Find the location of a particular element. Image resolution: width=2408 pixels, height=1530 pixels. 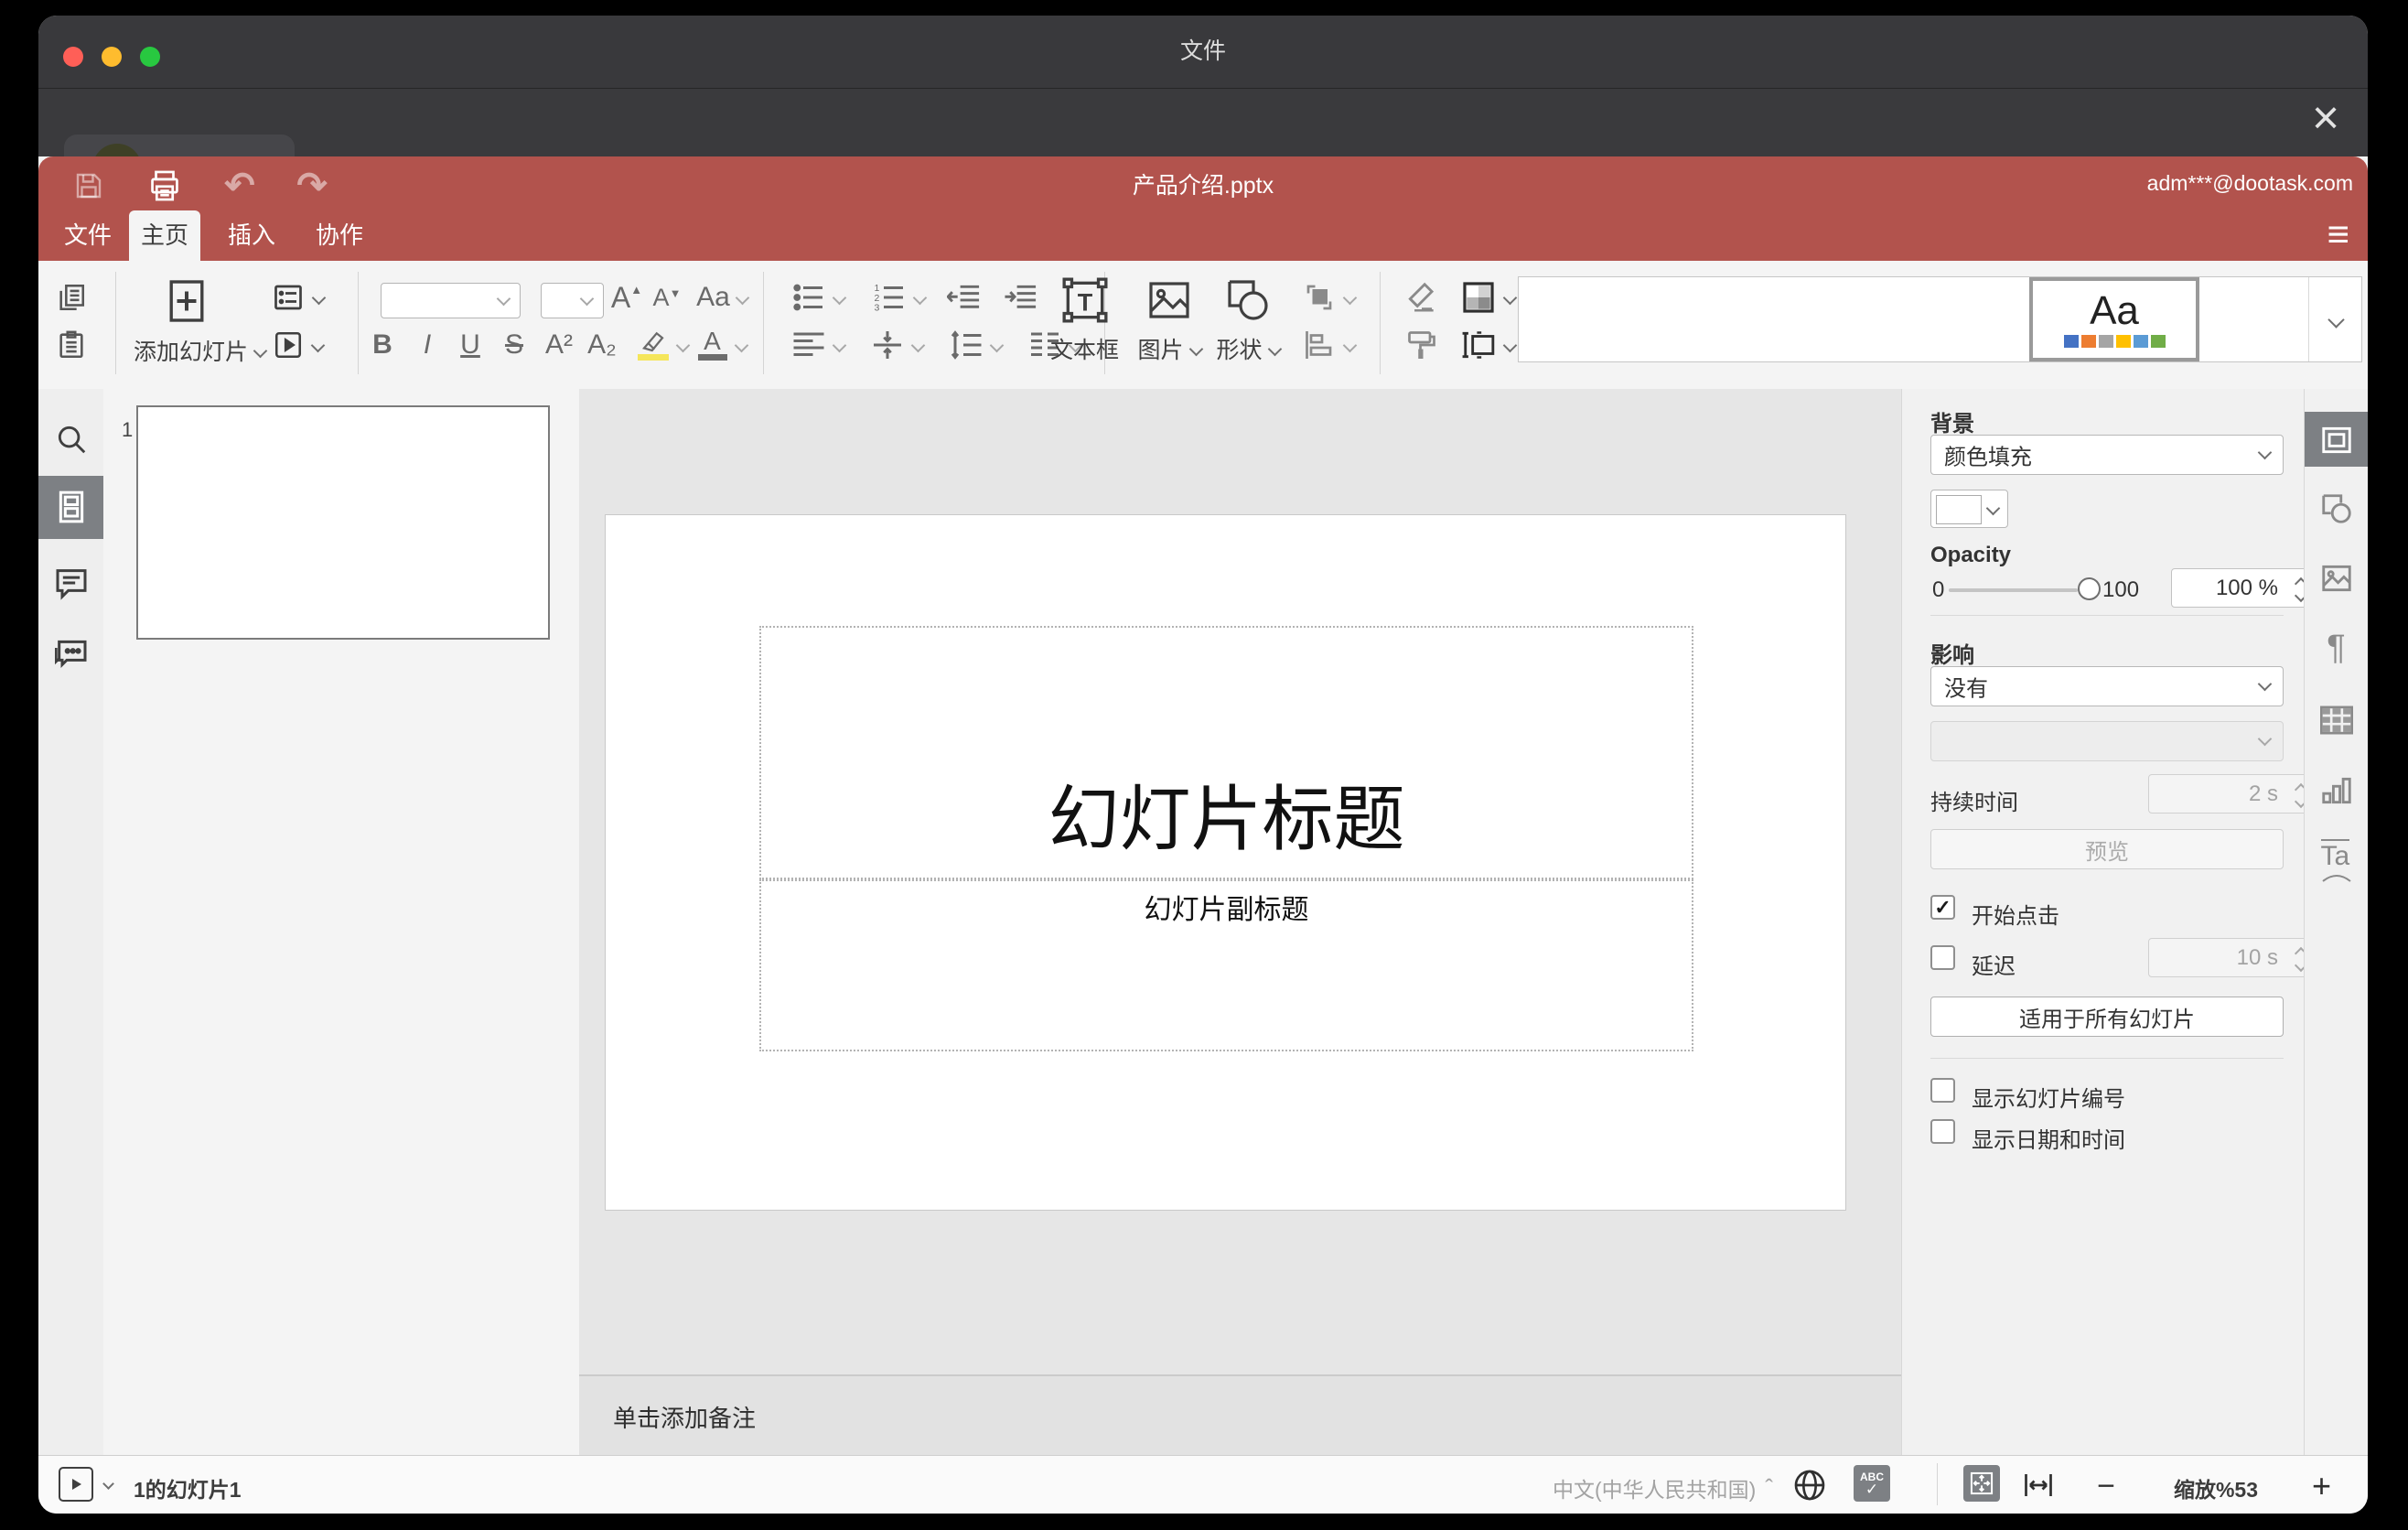

theme-palette is located at coordinates (2114, 341).